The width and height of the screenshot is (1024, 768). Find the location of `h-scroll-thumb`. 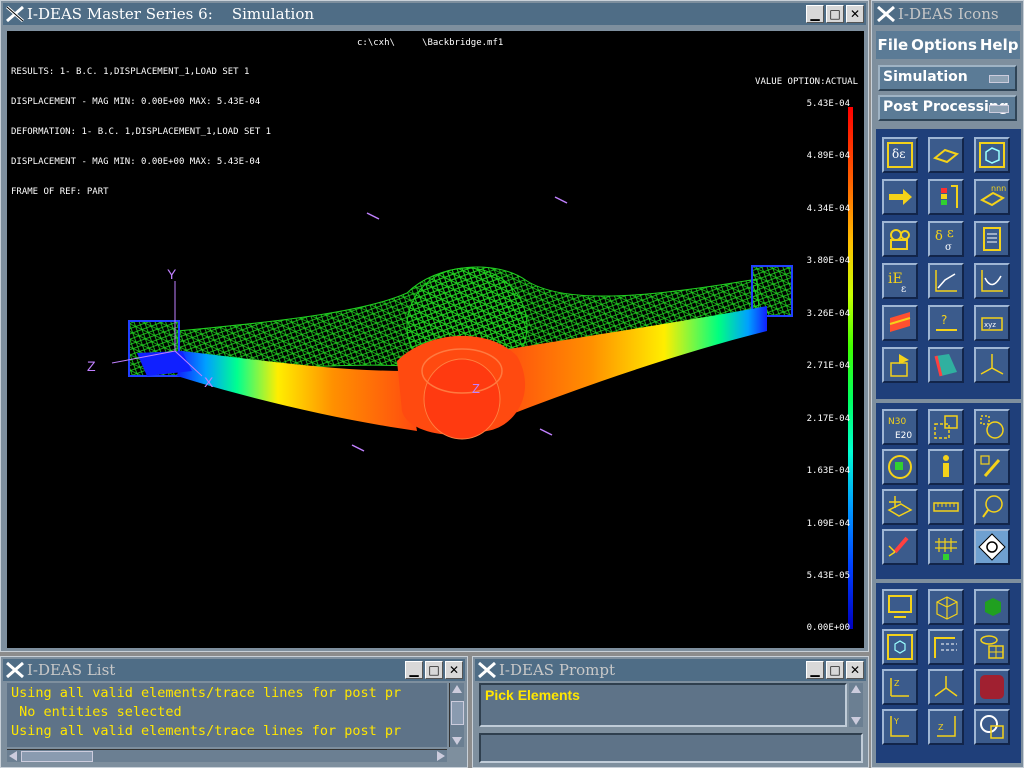

h-scroll-thumb is located at coordinates (57, 756).